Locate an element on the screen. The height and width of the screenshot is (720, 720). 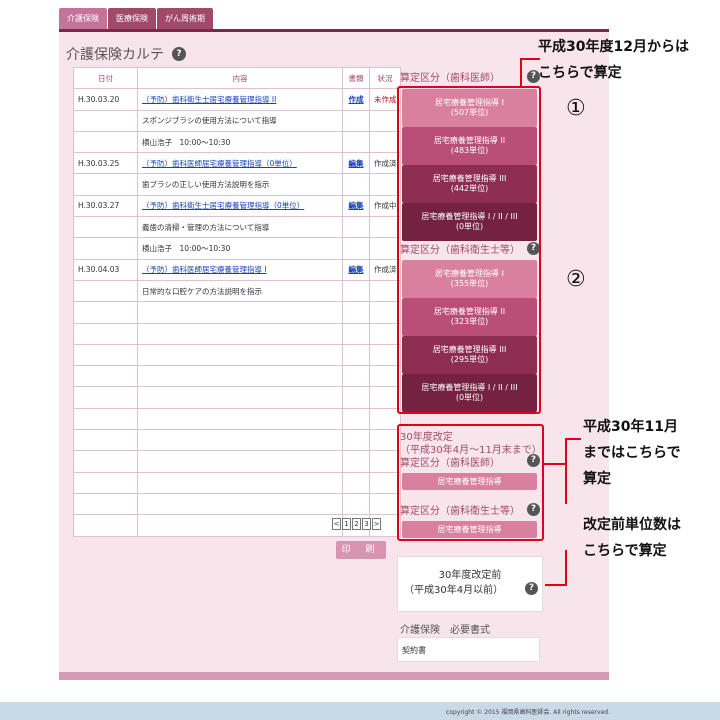
row-document-link: 作成 is located at coordinates (356, 99).